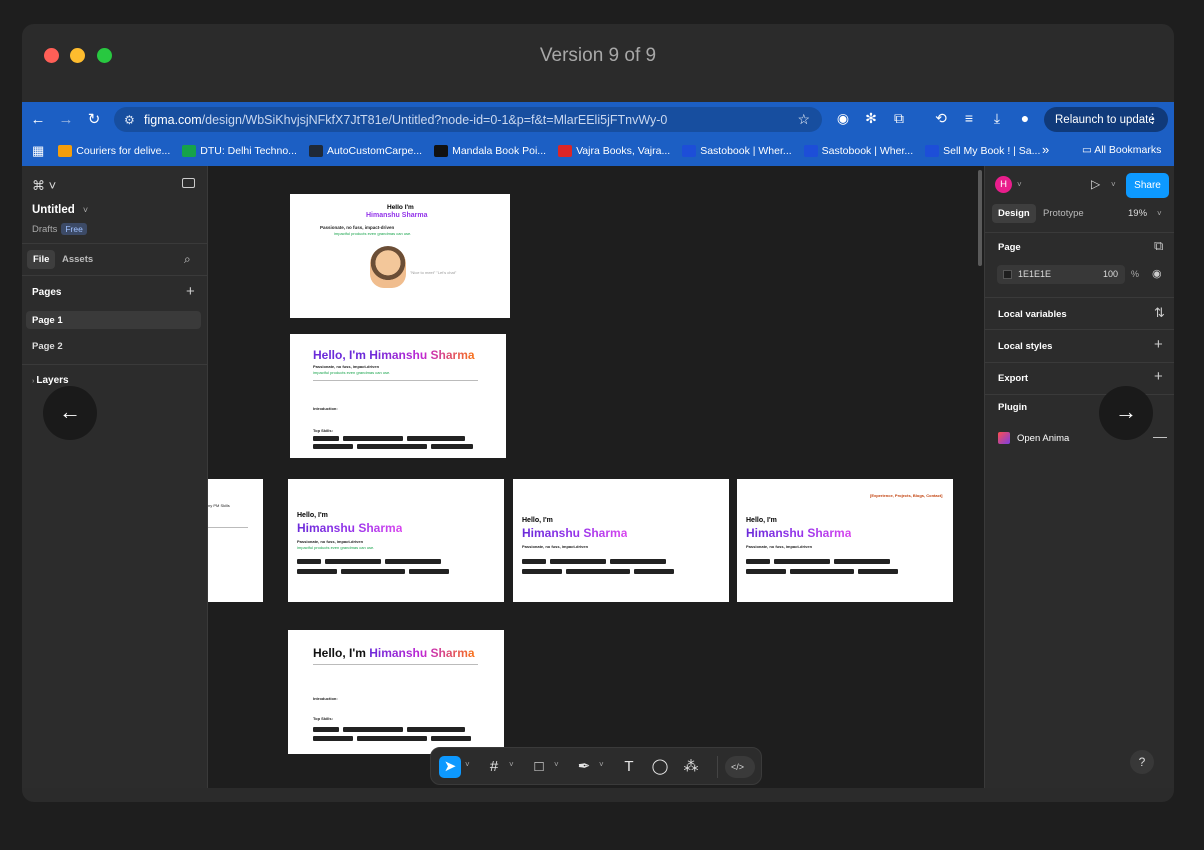  What do you see at coordinates (104, 55) in the screenshot?
I see `maximize-window-button` at bounding box center [104, 55].